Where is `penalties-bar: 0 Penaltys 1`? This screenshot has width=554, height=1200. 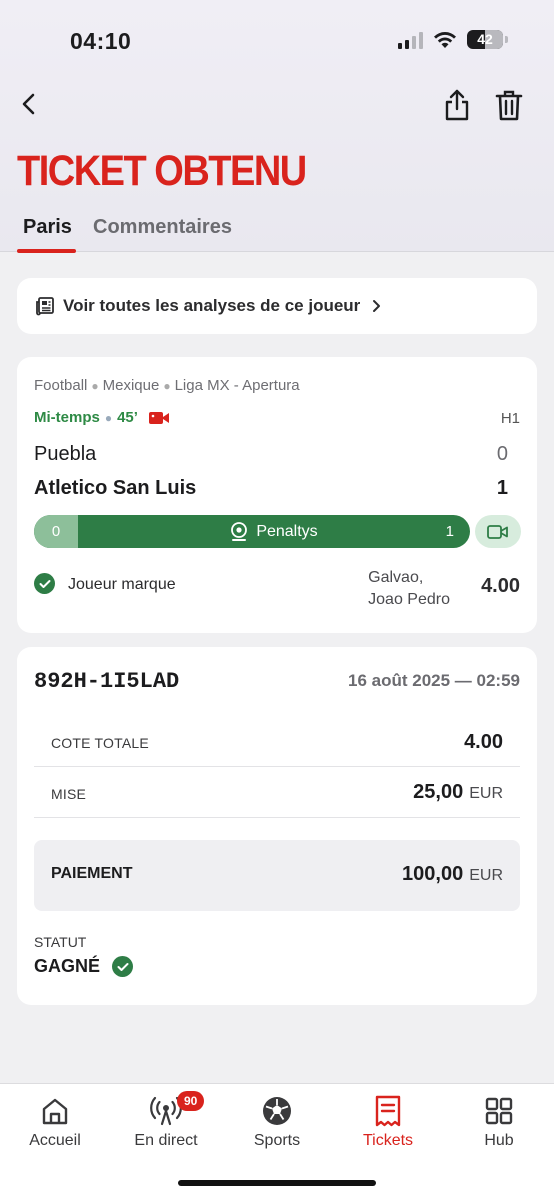 penalties-bar: 0 Penaltys 1 is located at coordinates (252, 531).